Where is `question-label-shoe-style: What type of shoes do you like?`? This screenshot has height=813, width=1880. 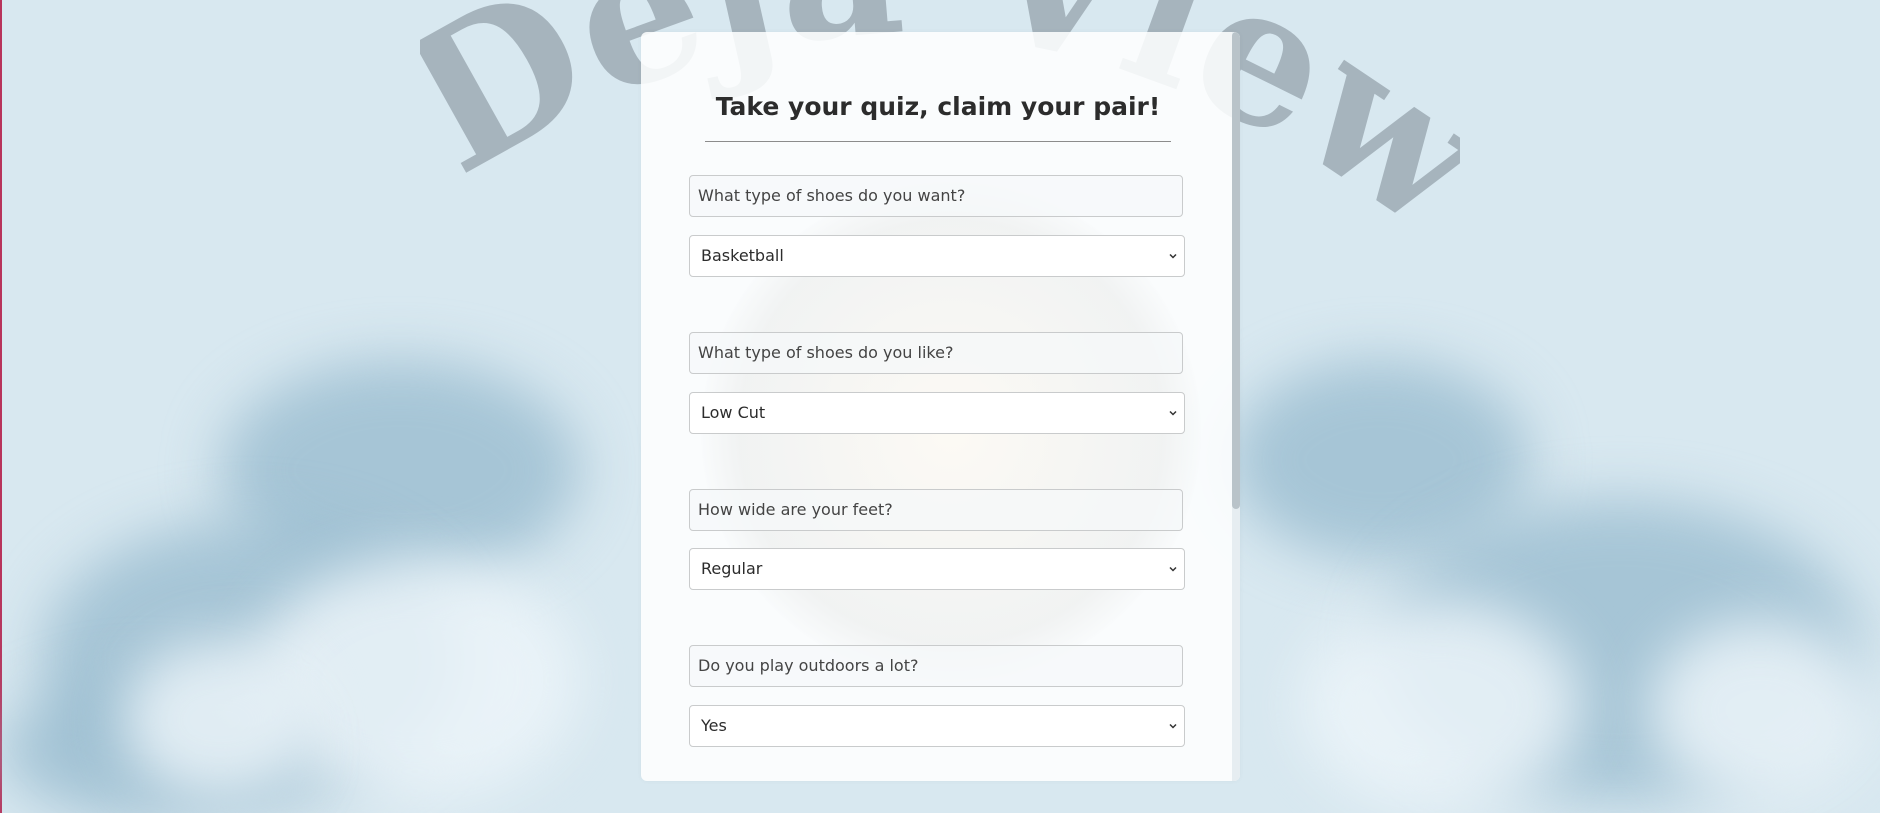
question-label-shoe-style: What type of shoes do you like? is located at coordinates (936, 353).